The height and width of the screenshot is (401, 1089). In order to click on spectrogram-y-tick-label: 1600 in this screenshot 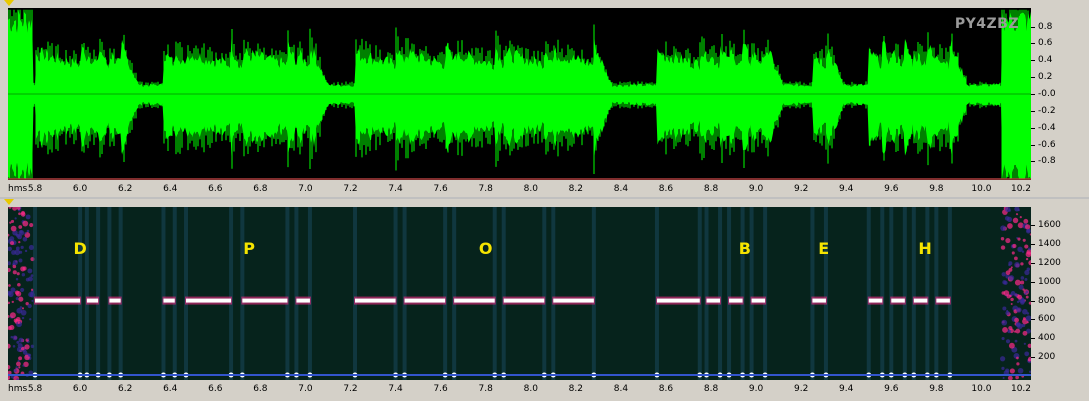, I will do `click(1049, 225)`.